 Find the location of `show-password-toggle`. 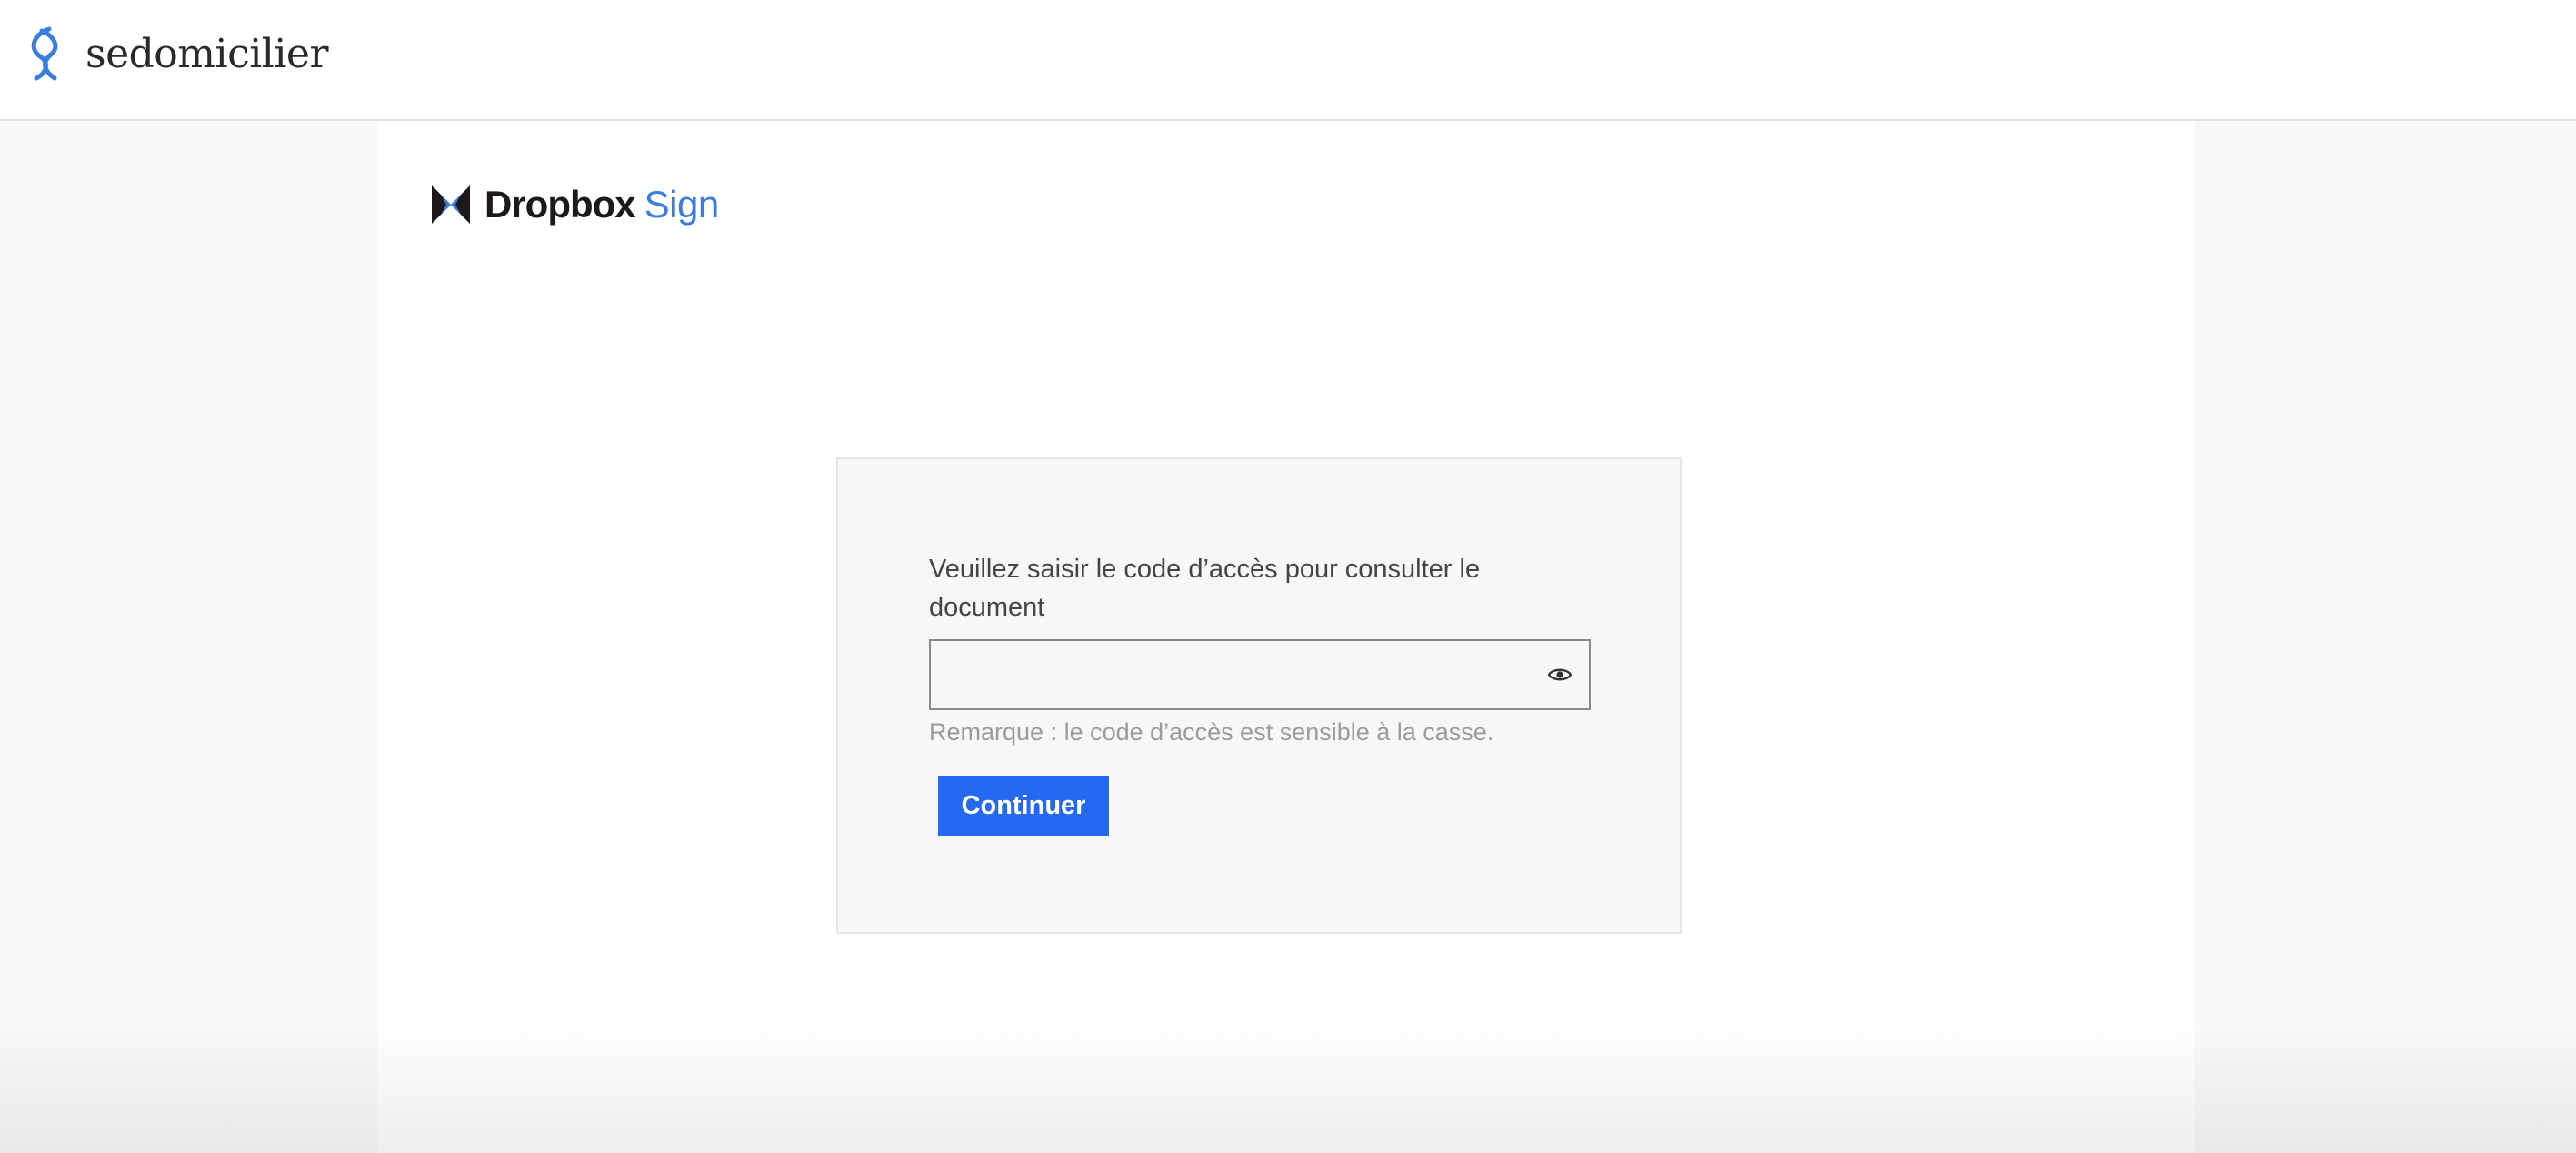

show-password-toggle is located at coordinates (1559, 674).